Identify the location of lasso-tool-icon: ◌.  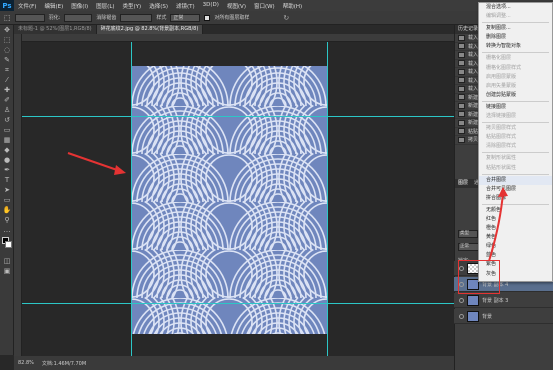
(7, 50).